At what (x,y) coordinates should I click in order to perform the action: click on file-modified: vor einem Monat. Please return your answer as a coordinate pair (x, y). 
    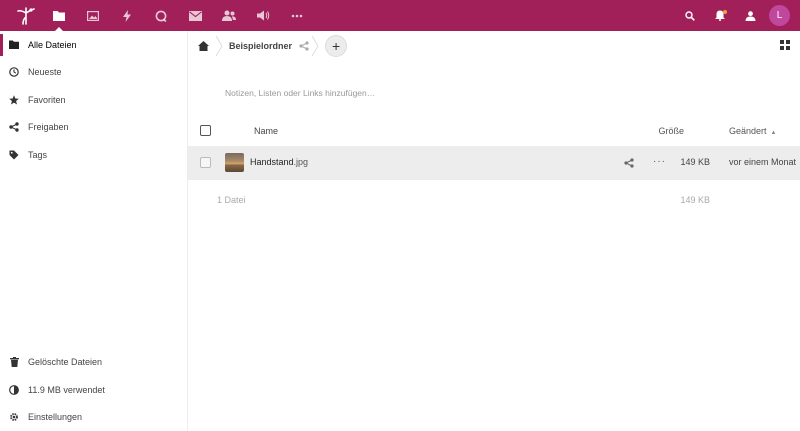
    Looking at the image, I should click on (763, 162).